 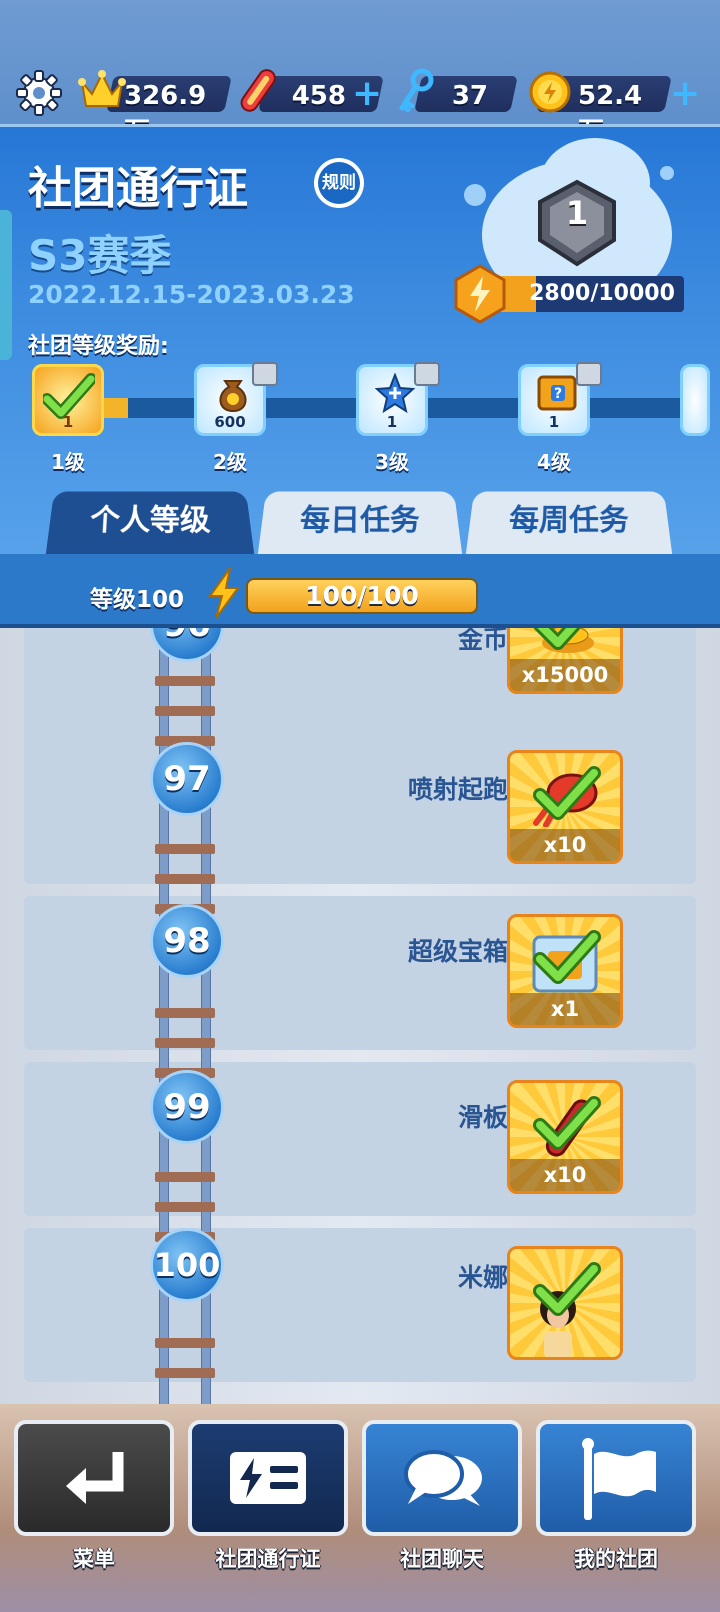 I want to click on club-pass-label: 社团通行证, so click(x=268, y=1559).